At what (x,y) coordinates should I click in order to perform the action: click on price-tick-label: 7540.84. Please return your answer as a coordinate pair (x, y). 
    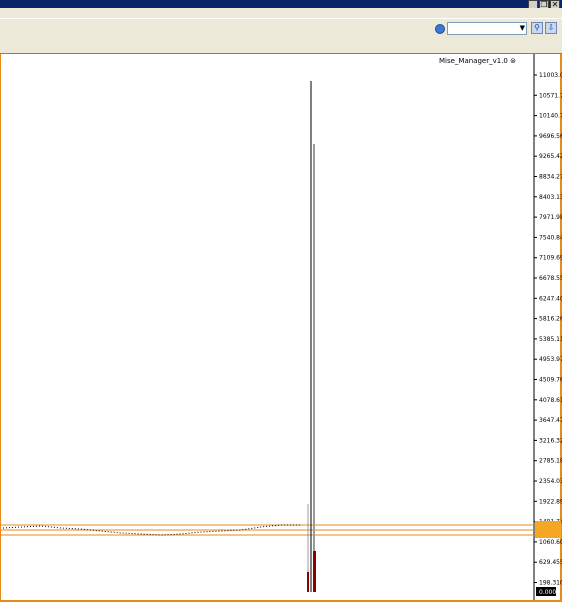
    Looking at the image, I should click on (550, 237).